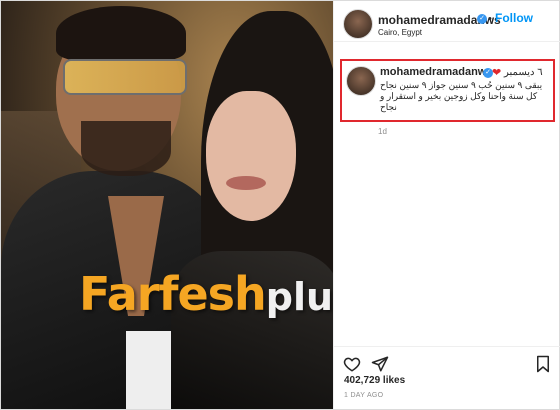 The width and height of the screenshot is (560, 410). Describe the element at coordinates (447, 360) in the screenshot. I see `action-bar` at that location.